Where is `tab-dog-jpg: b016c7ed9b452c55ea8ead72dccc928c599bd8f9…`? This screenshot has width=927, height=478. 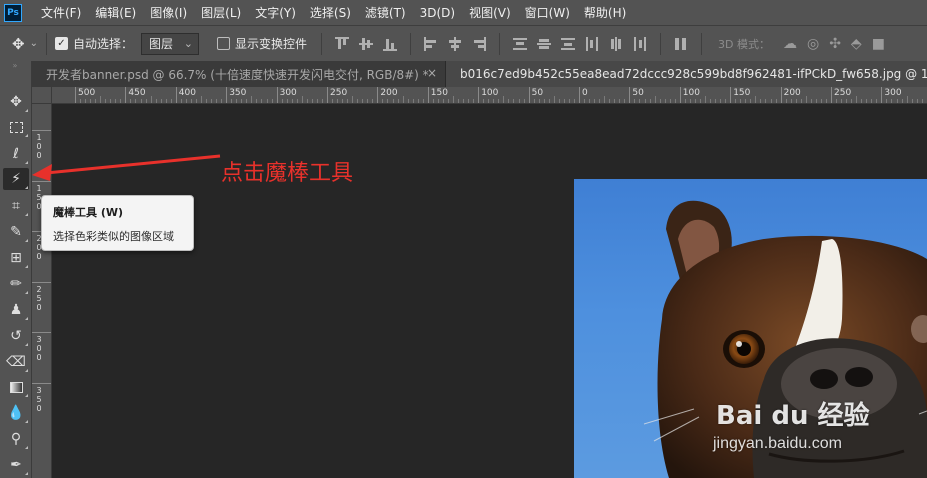
tab-dog-jpg: b016c7ed9b452c55ea8ead72dccc928c599bd8f9… is located at coordinates (686, 74).